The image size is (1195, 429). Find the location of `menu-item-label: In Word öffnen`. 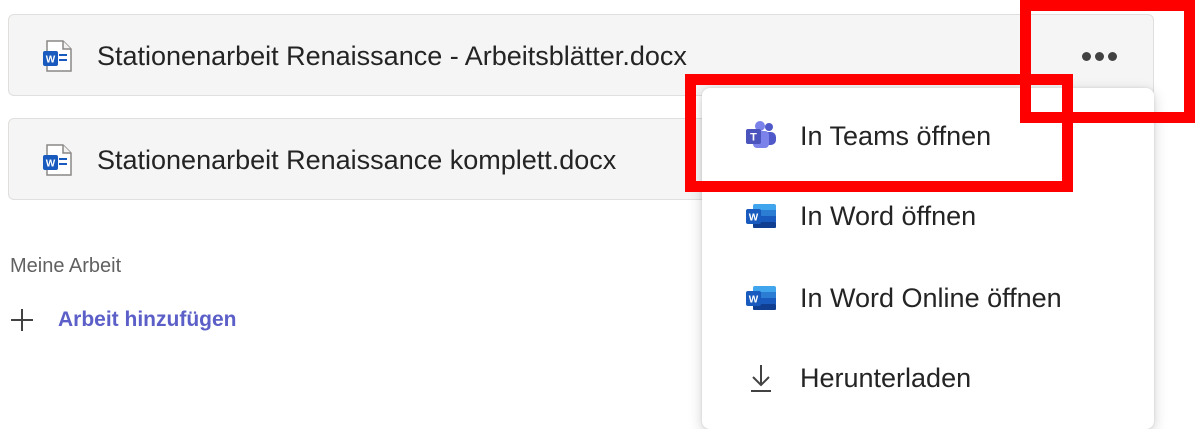

menu-item-label: In Word öffnen is located at coordinates (888, 215).